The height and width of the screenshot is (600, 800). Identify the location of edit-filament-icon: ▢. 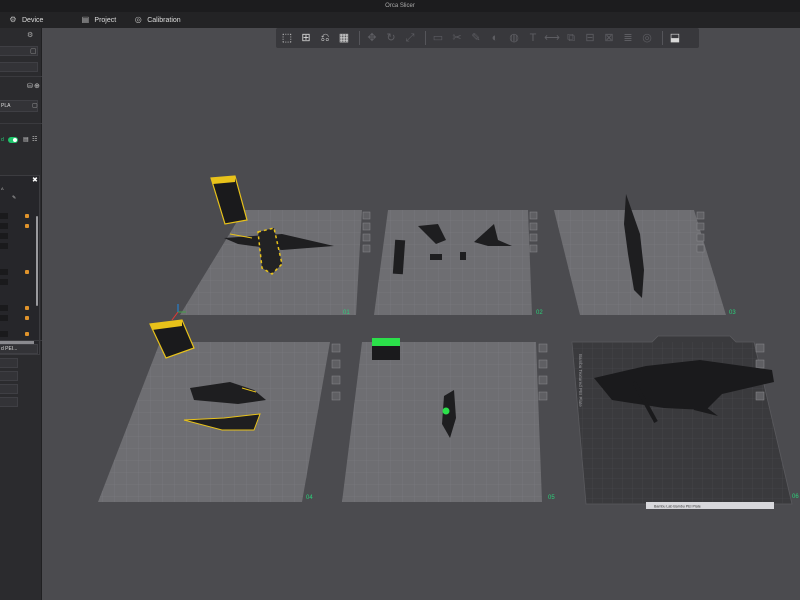
(35, 105).